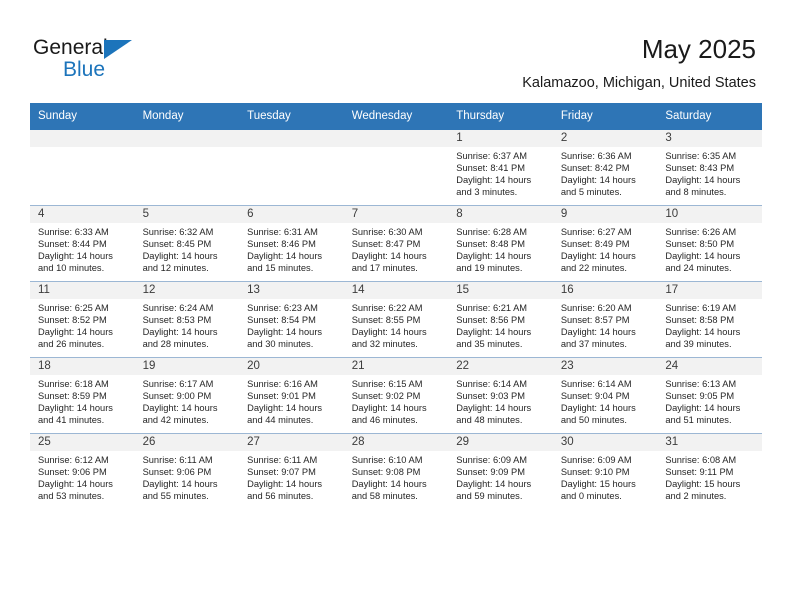 This screenshot has height=612, width=792. I want to click on sunset-time: Sunset: 9:05 PM, so click(700, 396).